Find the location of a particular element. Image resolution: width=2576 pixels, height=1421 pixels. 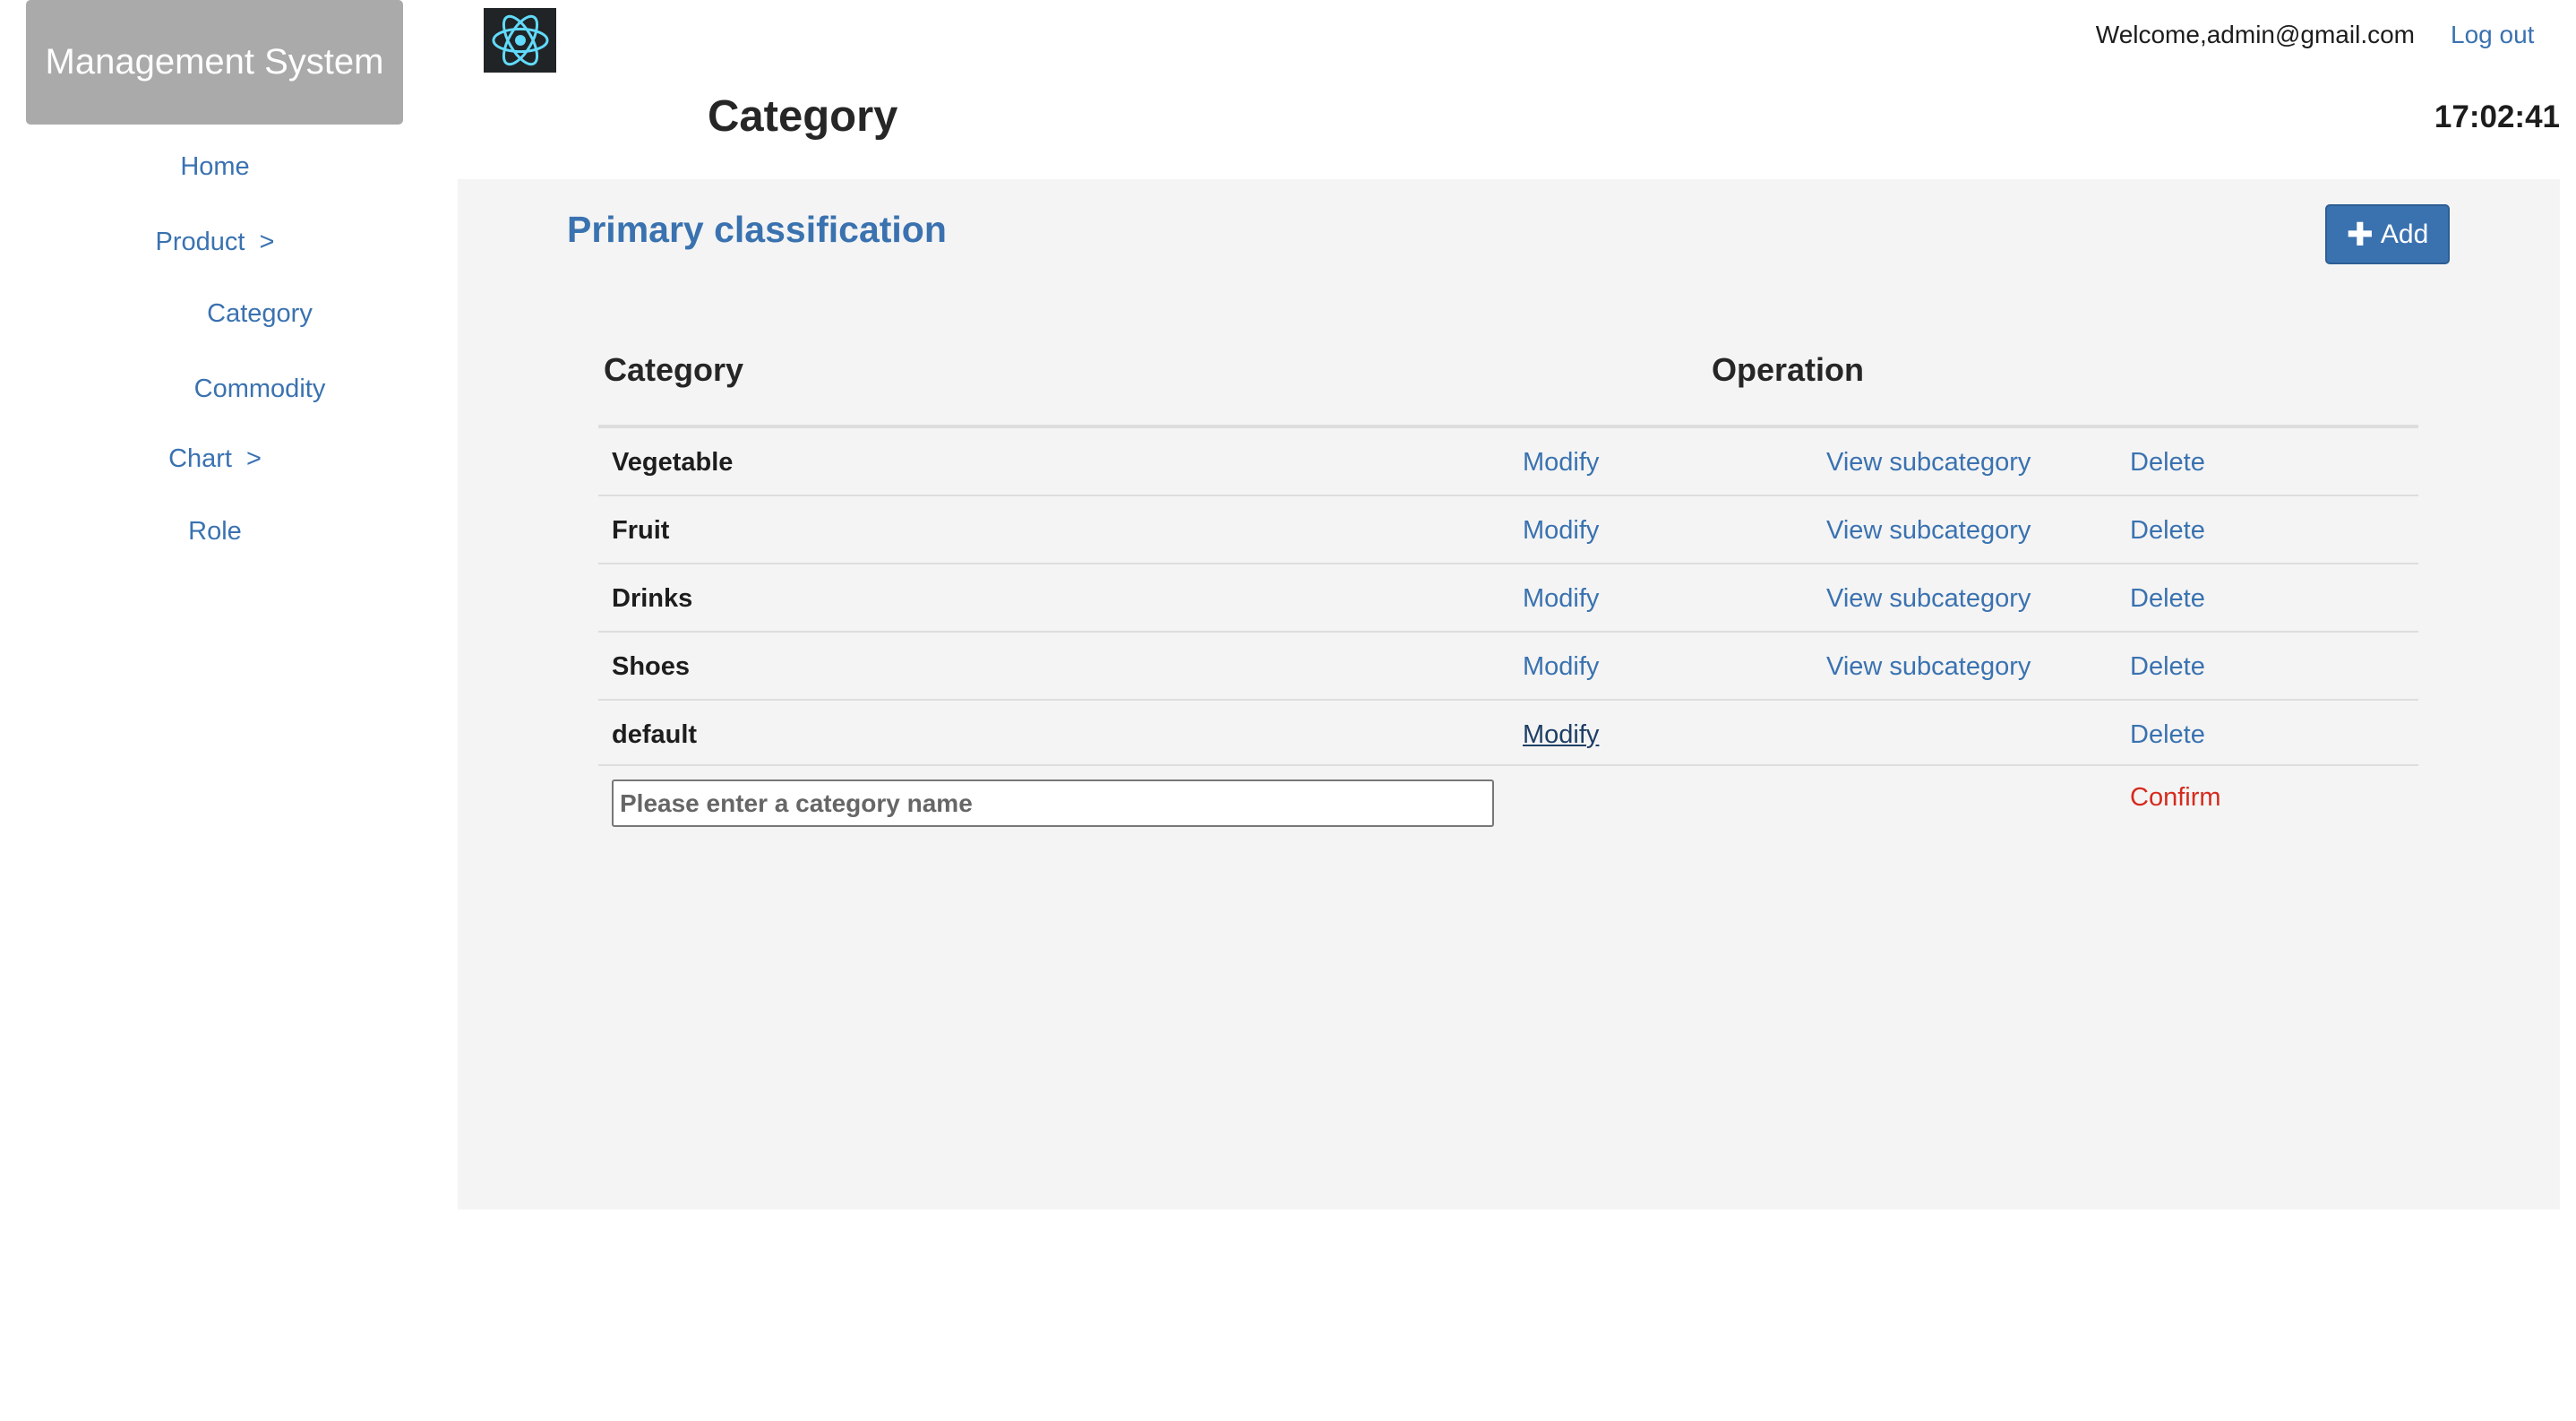

sidebar-item-role: Role is located at coordinates (215, 532).